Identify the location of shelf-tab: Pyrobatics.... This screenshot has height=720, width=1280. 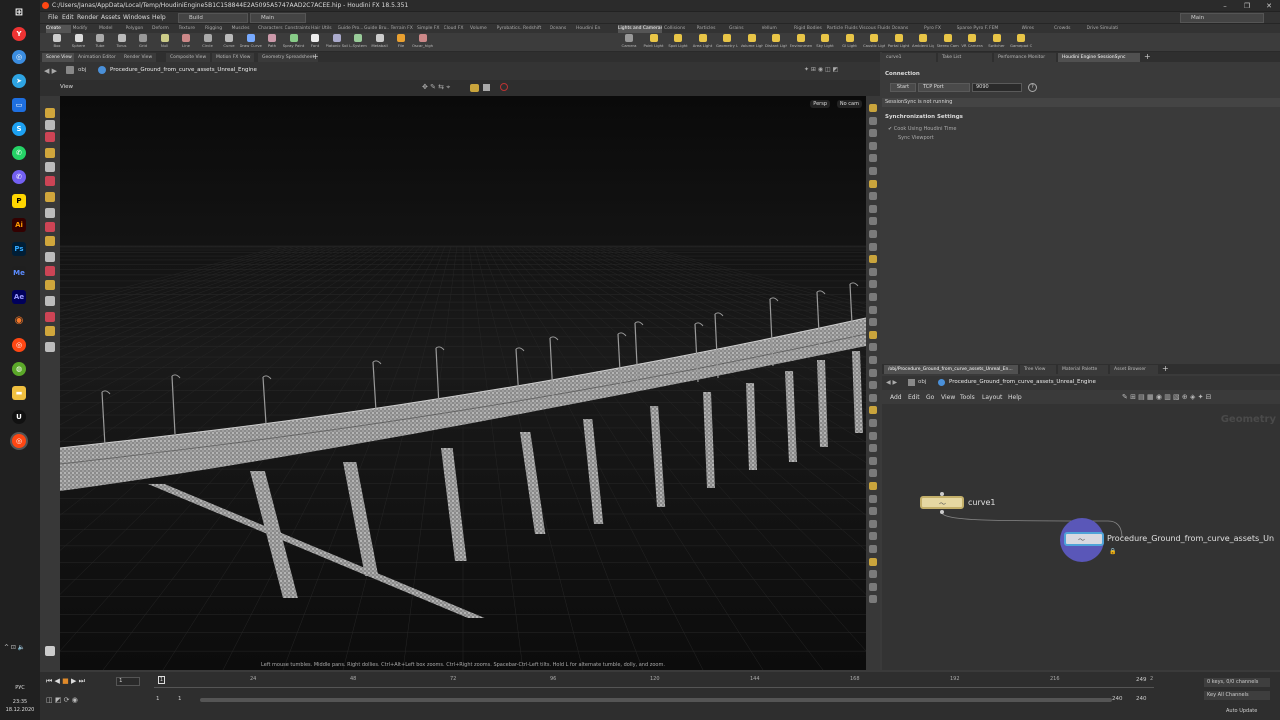
(509, 29).